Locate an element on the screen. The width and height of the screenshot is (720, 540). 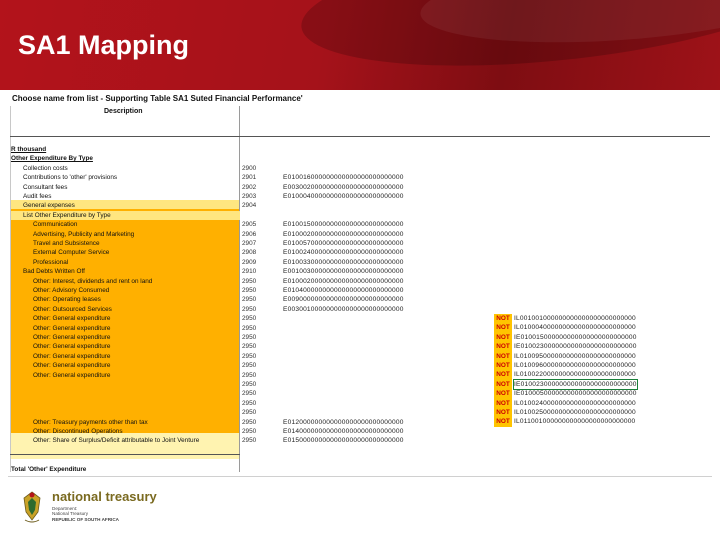
not-mapping-row: NOT IL010004000000000000000000000000 is located at coordinates (565, 328).